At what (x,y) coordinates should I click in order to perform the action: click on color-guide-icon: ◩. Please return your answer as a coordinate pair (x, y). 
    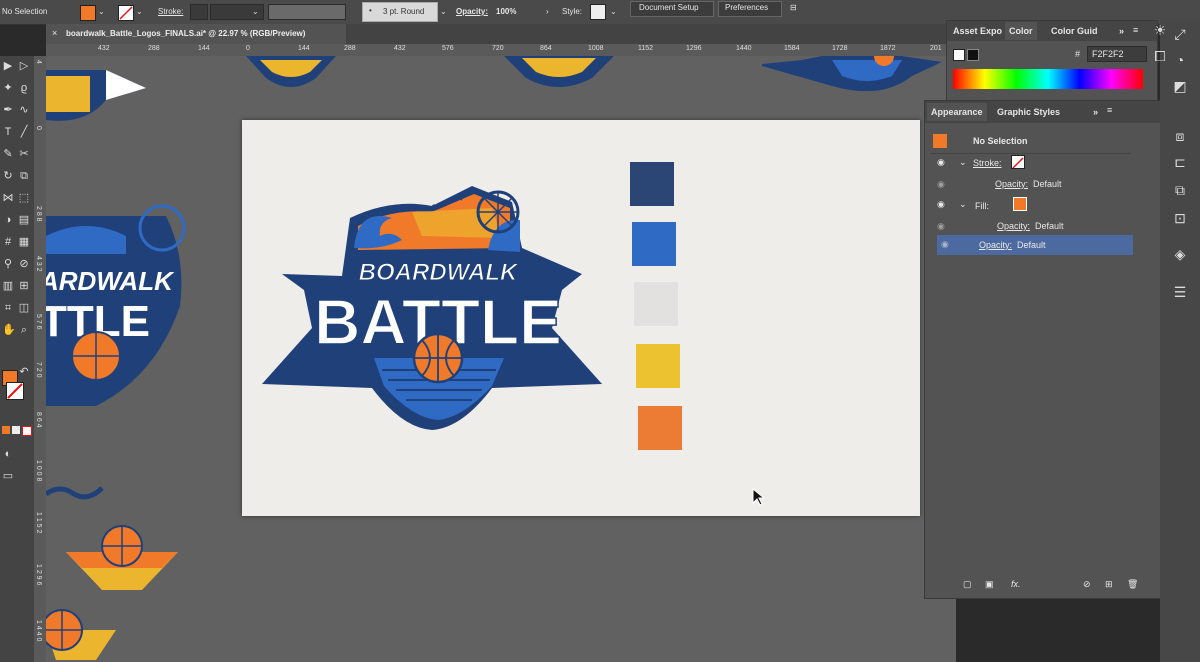
    Looking at the image, I should click on (1180, 86).